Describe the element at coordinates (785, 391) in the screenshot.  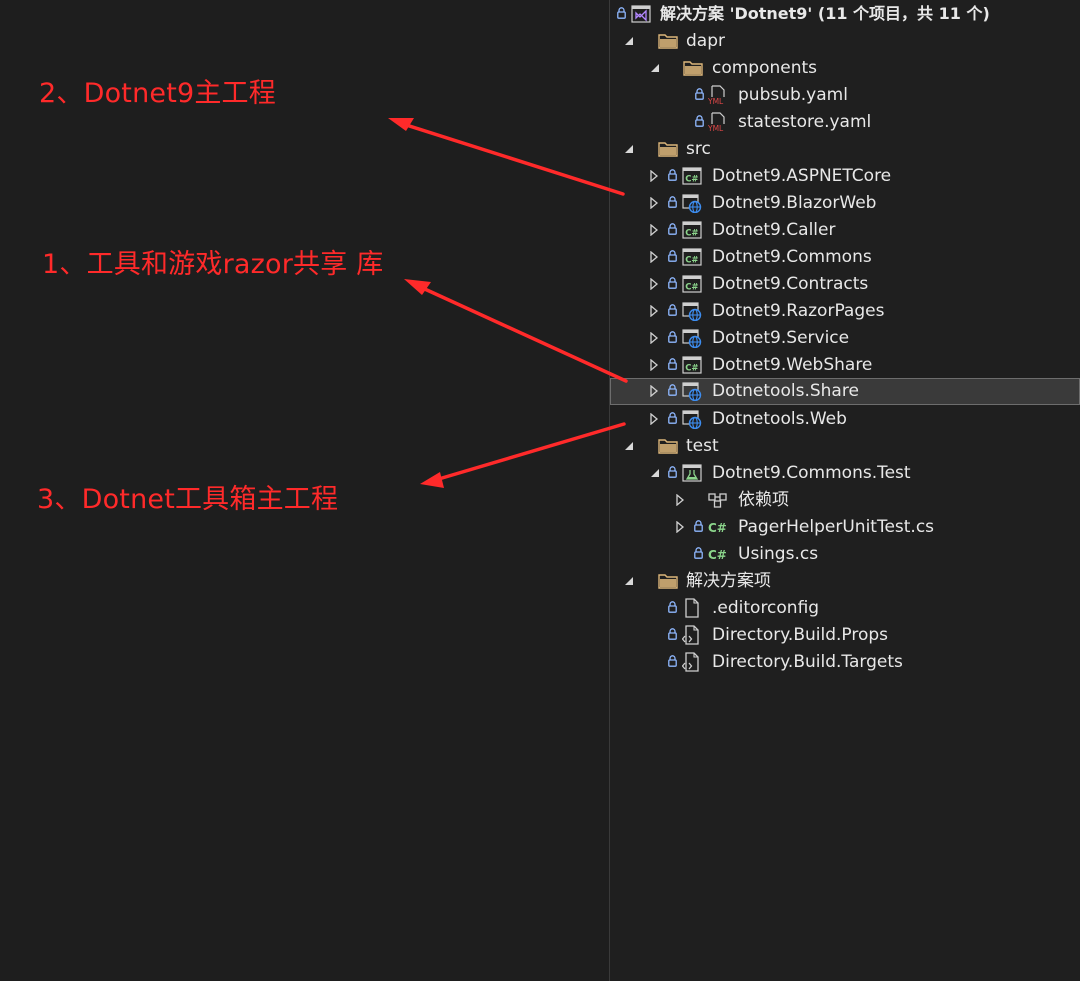
I see `tree-item-label: Dotnetools.Share` at that location.